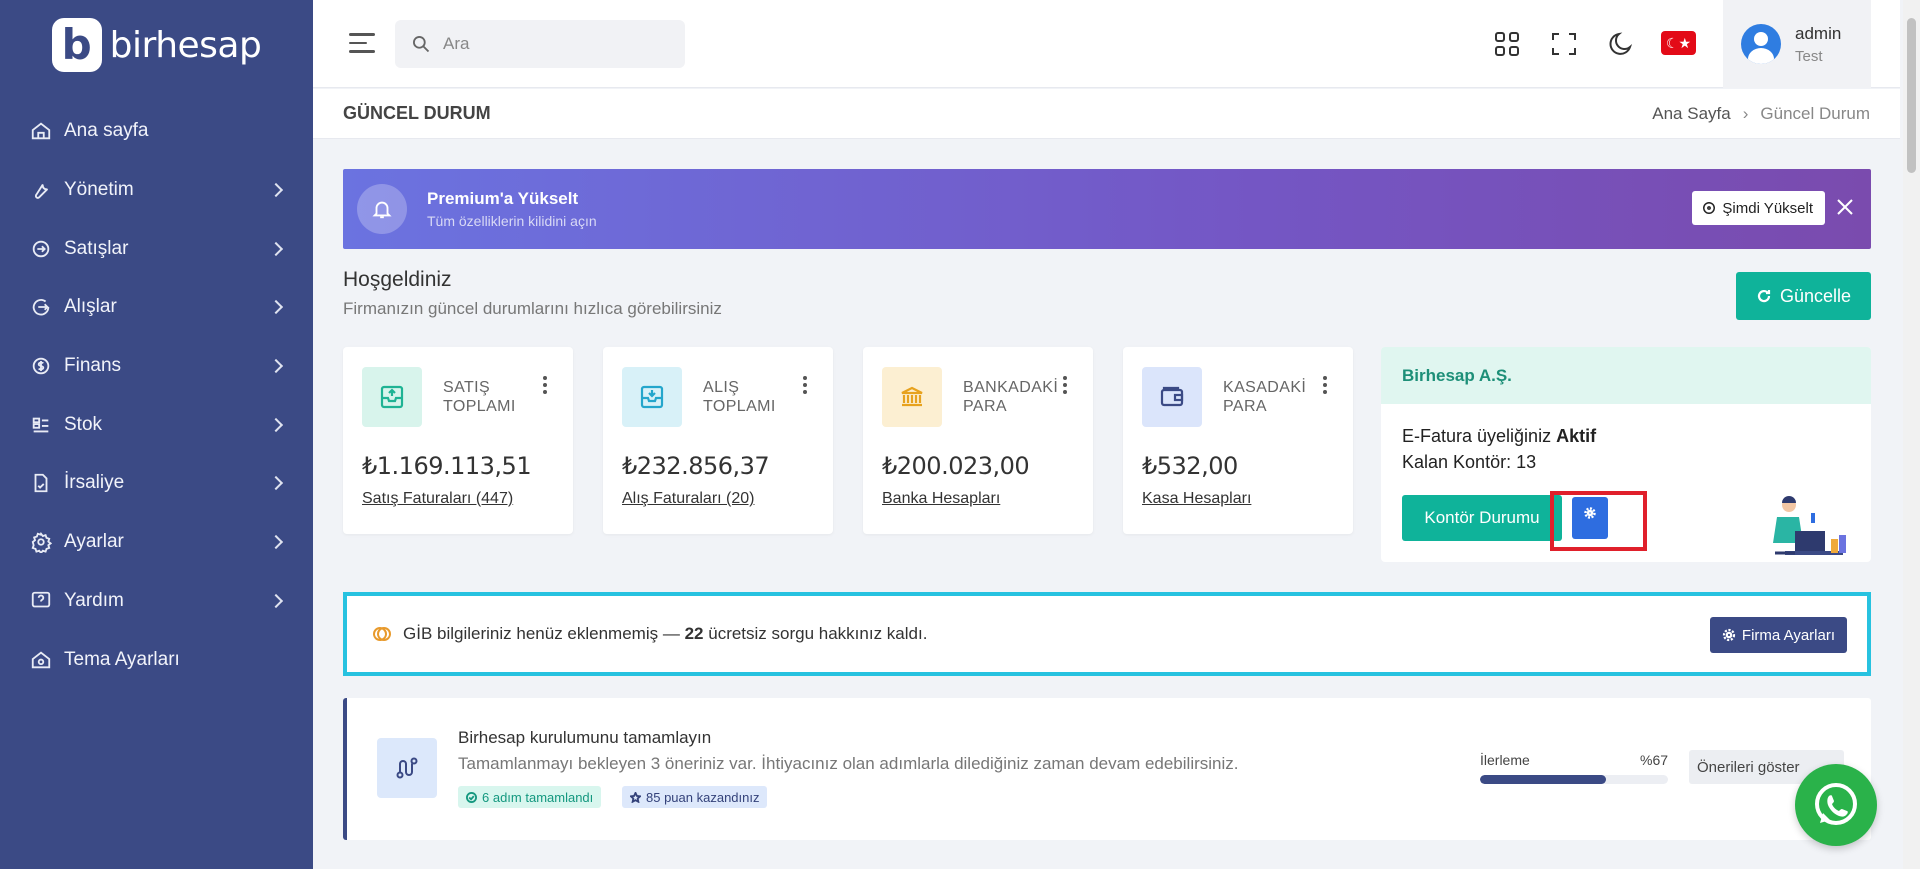  What do you see at coordinates (1709, 208) in the screenshot?
I see `rocket-icon` at bounding box center [1709, 208].